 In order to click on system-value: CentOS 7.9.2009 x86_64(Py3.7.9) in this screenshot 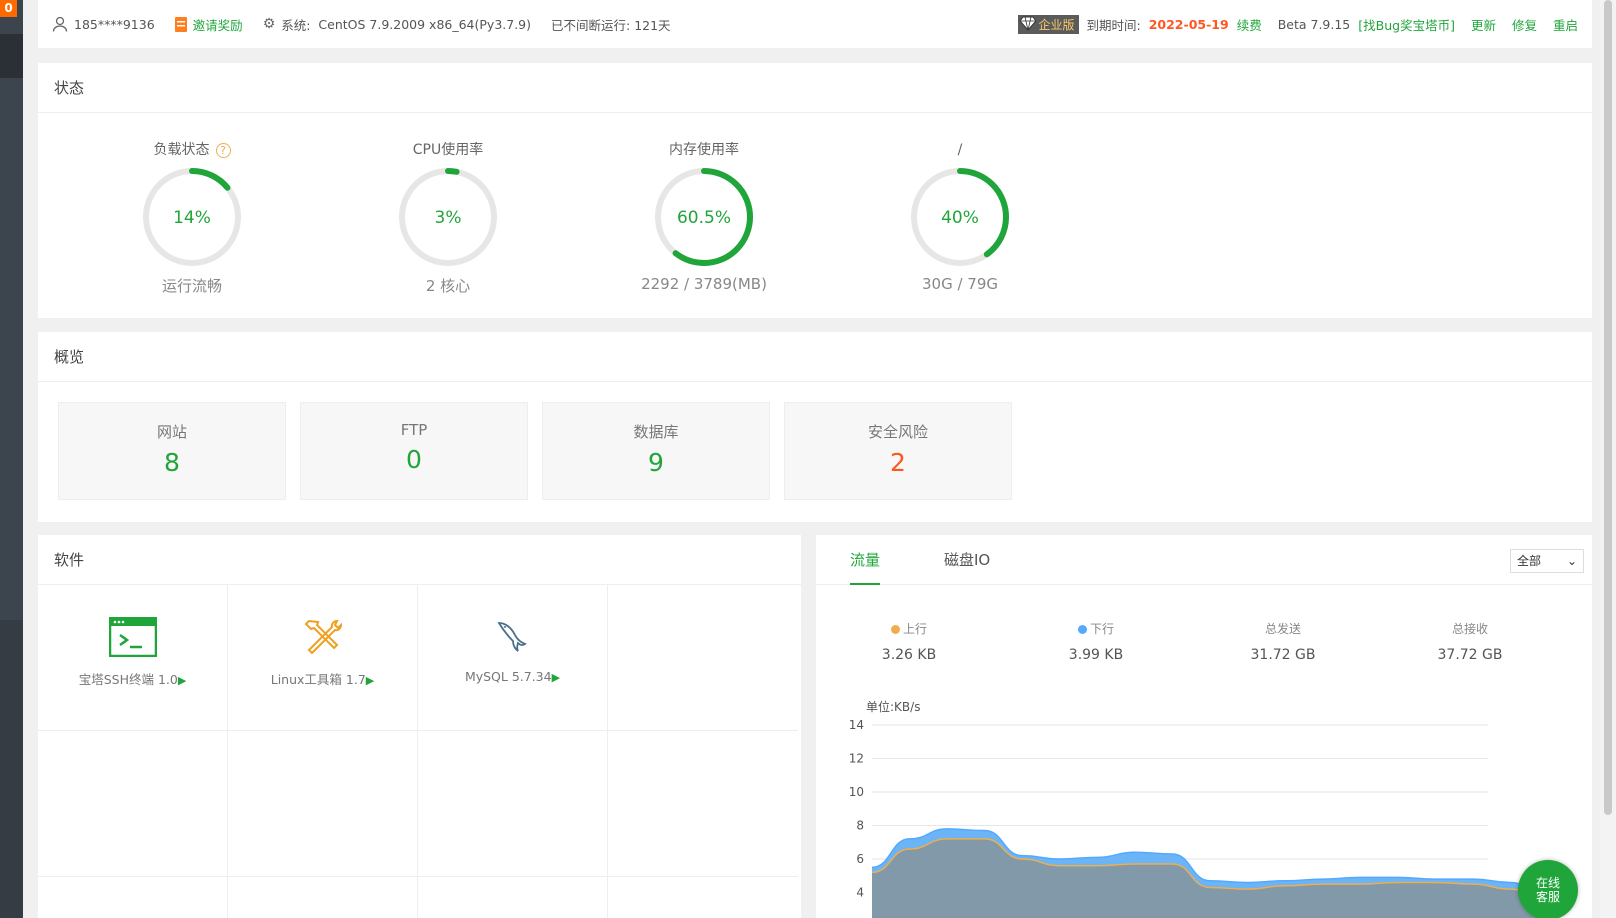, I will do `click(425, 24)`.